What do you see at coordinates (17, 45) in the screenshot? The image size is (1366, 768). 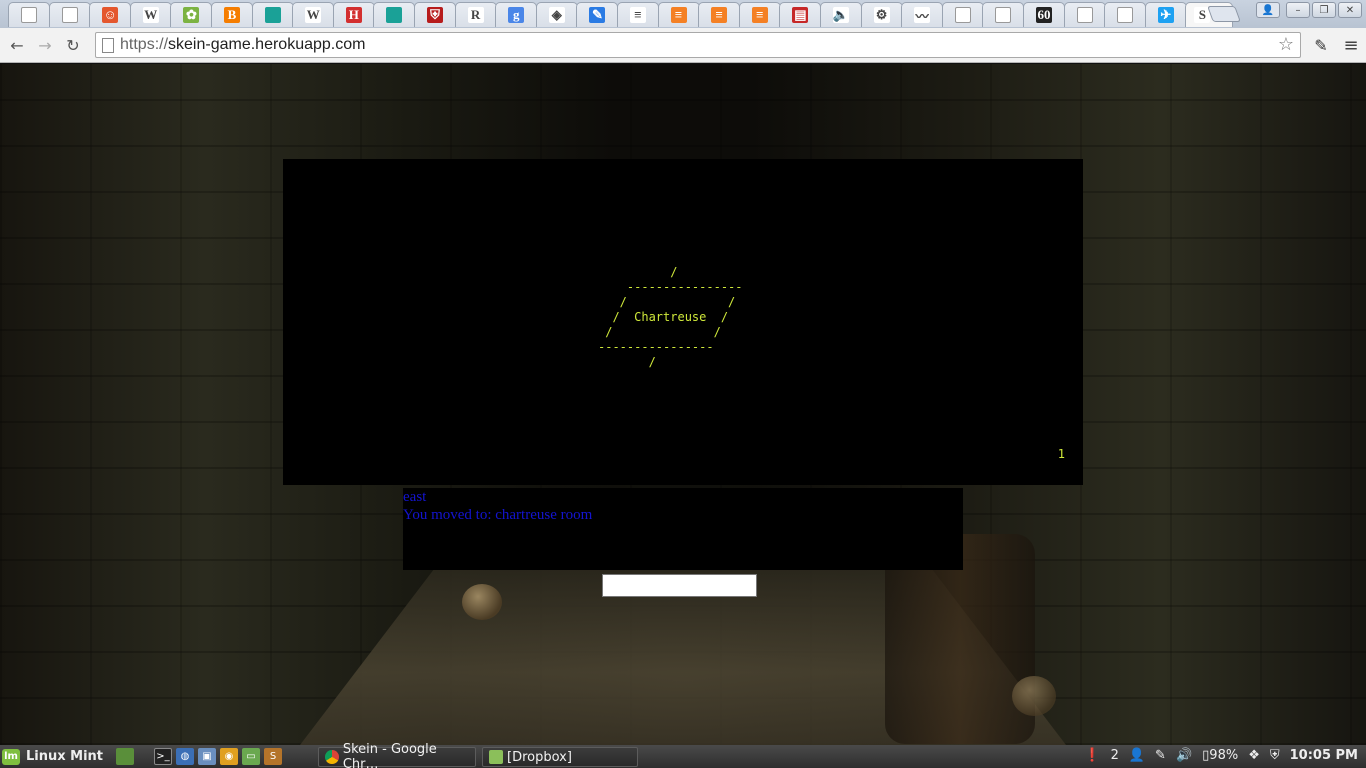 I see `back-arrow-icon: ←` at bounding box center [17, 45].